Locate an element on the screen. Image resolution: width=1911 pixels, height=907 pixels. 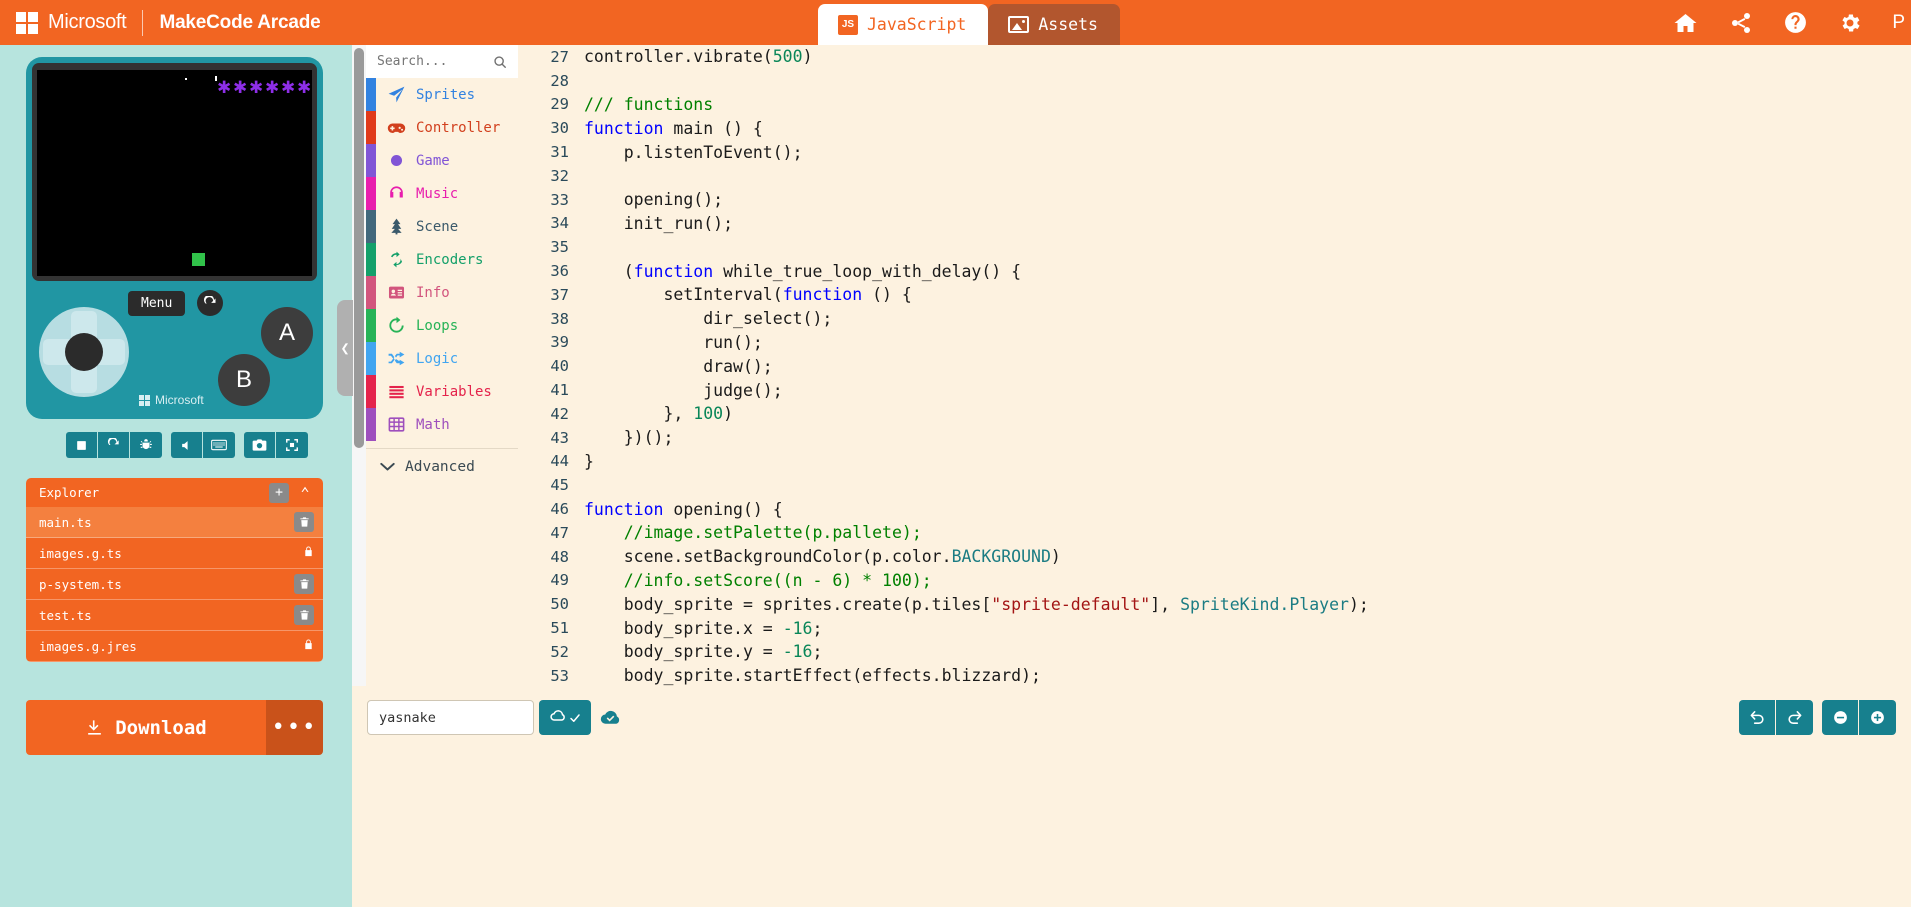
code-line: 30 function main () { is located at coordinates (1214, 128).